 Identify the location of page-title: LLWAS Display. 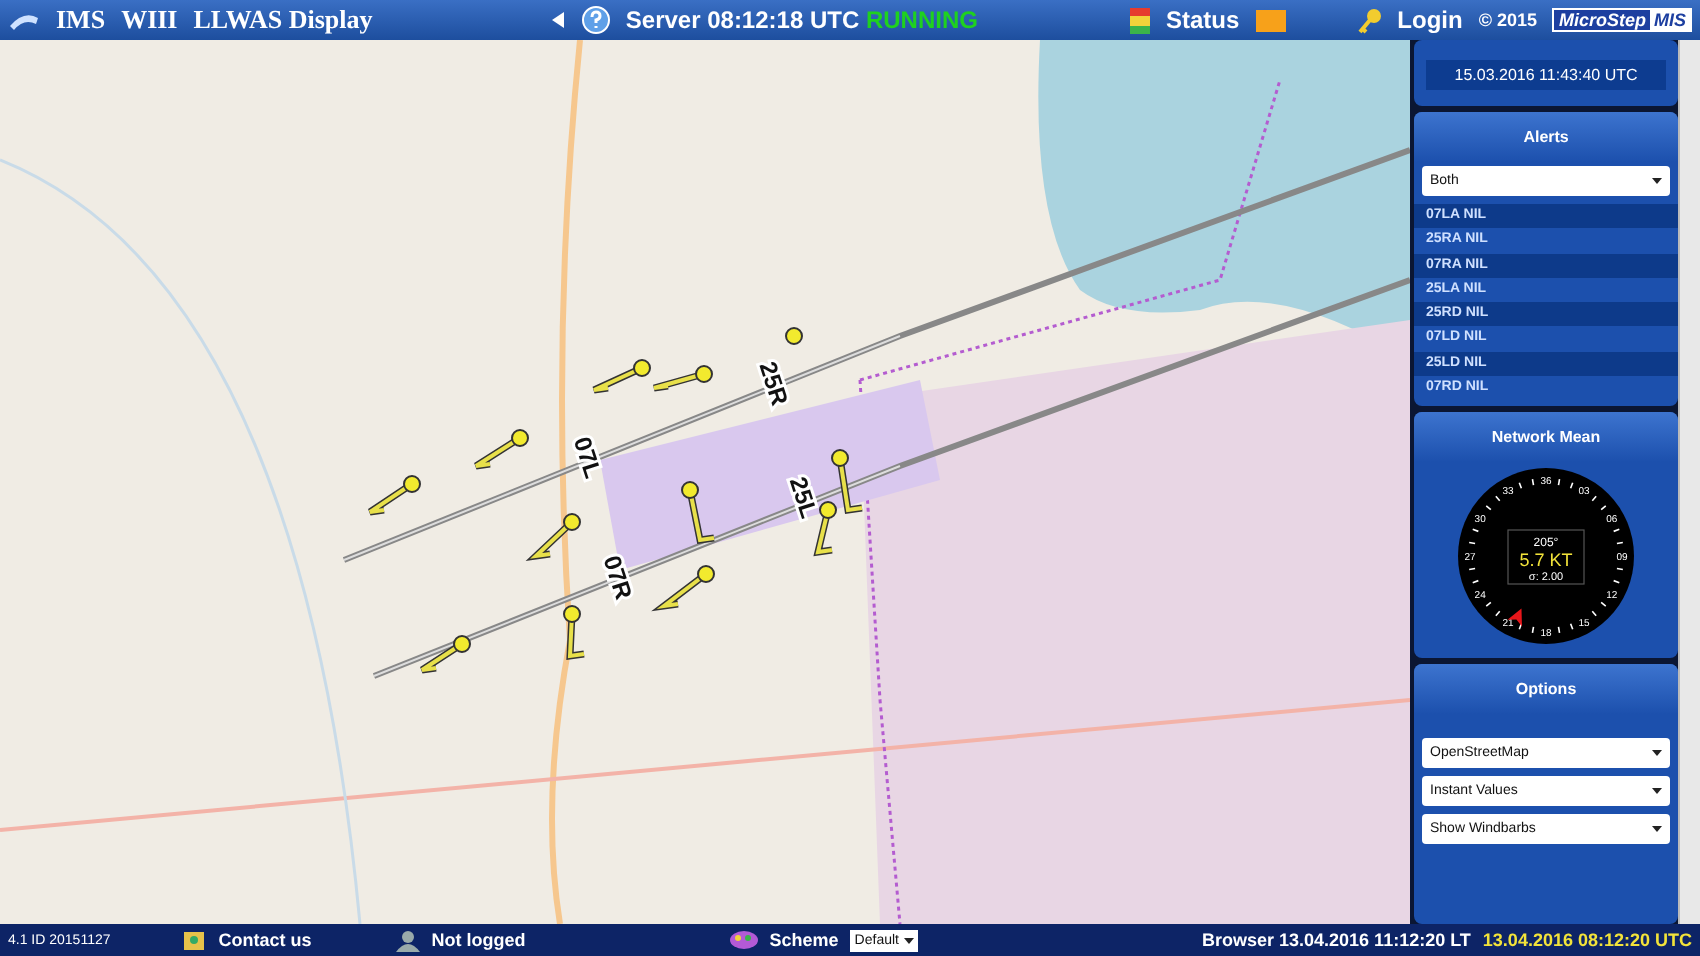
(283, 20).